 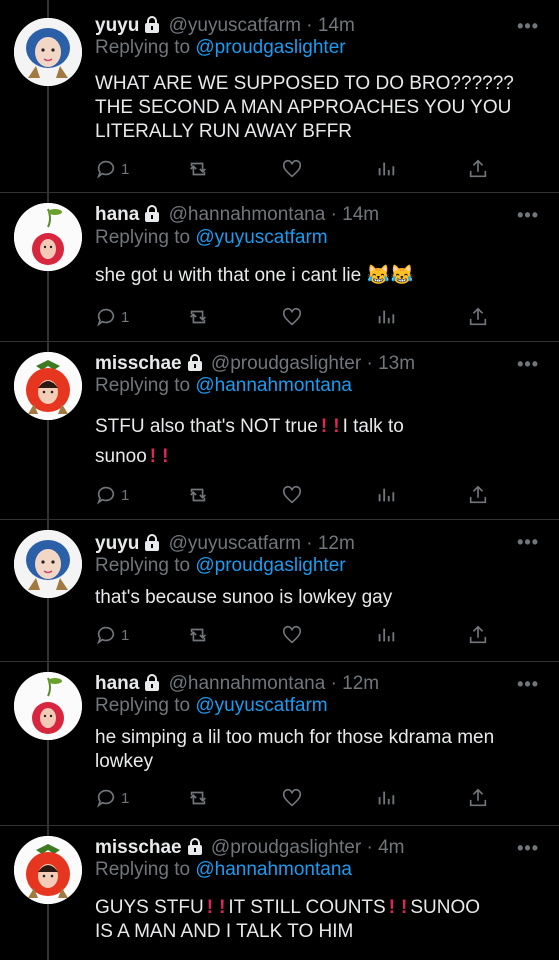 I want to click on timestamp: 4m, so click(x=391, y=847).